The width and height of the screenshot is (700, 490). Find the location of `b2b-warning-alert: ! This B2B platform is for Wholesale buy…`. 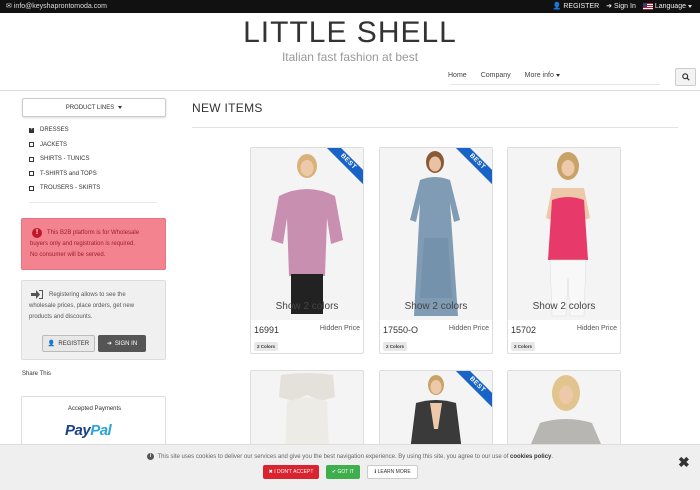

b2b-warning-alert: ! This B2B platform is for Wholesale buy… is located at coordinates (93, 244).